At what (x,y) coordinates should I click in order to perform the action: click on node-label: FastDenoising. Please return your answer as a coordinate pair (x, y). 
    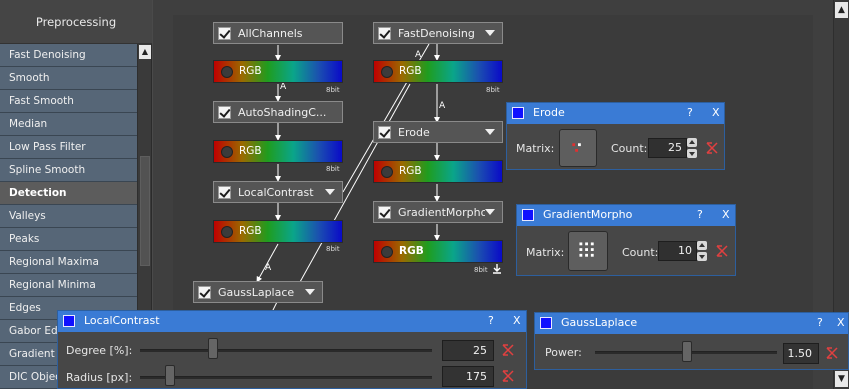
    Looking at the image, I should click on (436, 33).